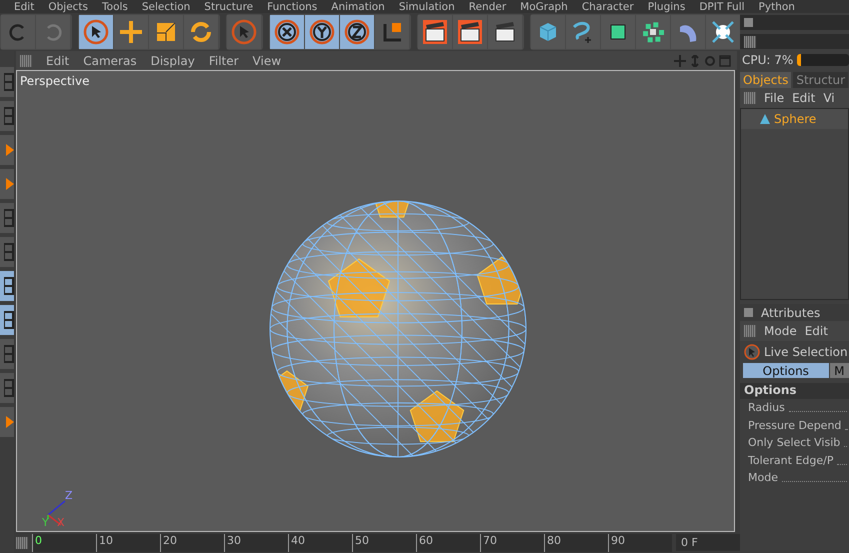 Image resolution: width=849 pixels, height=553 pixels. What do you see at coordinates (608, 6) in the screenshot?
I see `menu-item: Character` at bounding box center [608, 6].